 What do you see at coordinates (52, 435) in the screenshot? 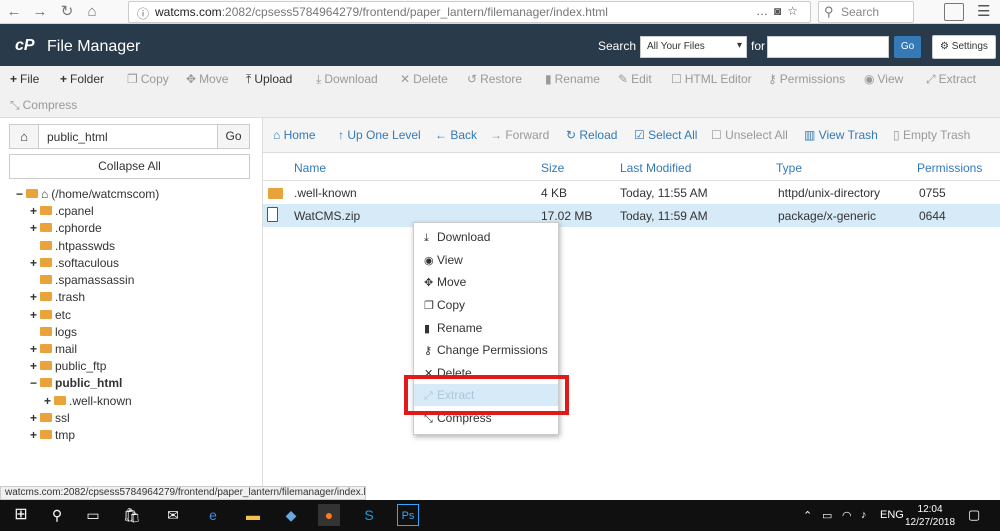
I see `tree-item: + tmp` at bounding box center [52, 435].